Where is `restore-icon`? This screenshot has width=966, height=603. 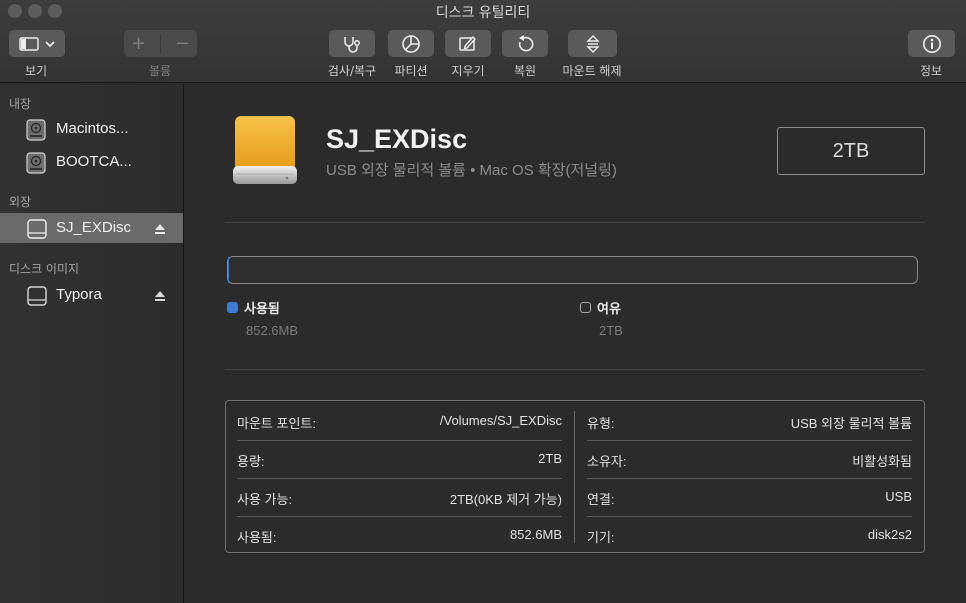 restore-icon is located at coordinates (525, 44).